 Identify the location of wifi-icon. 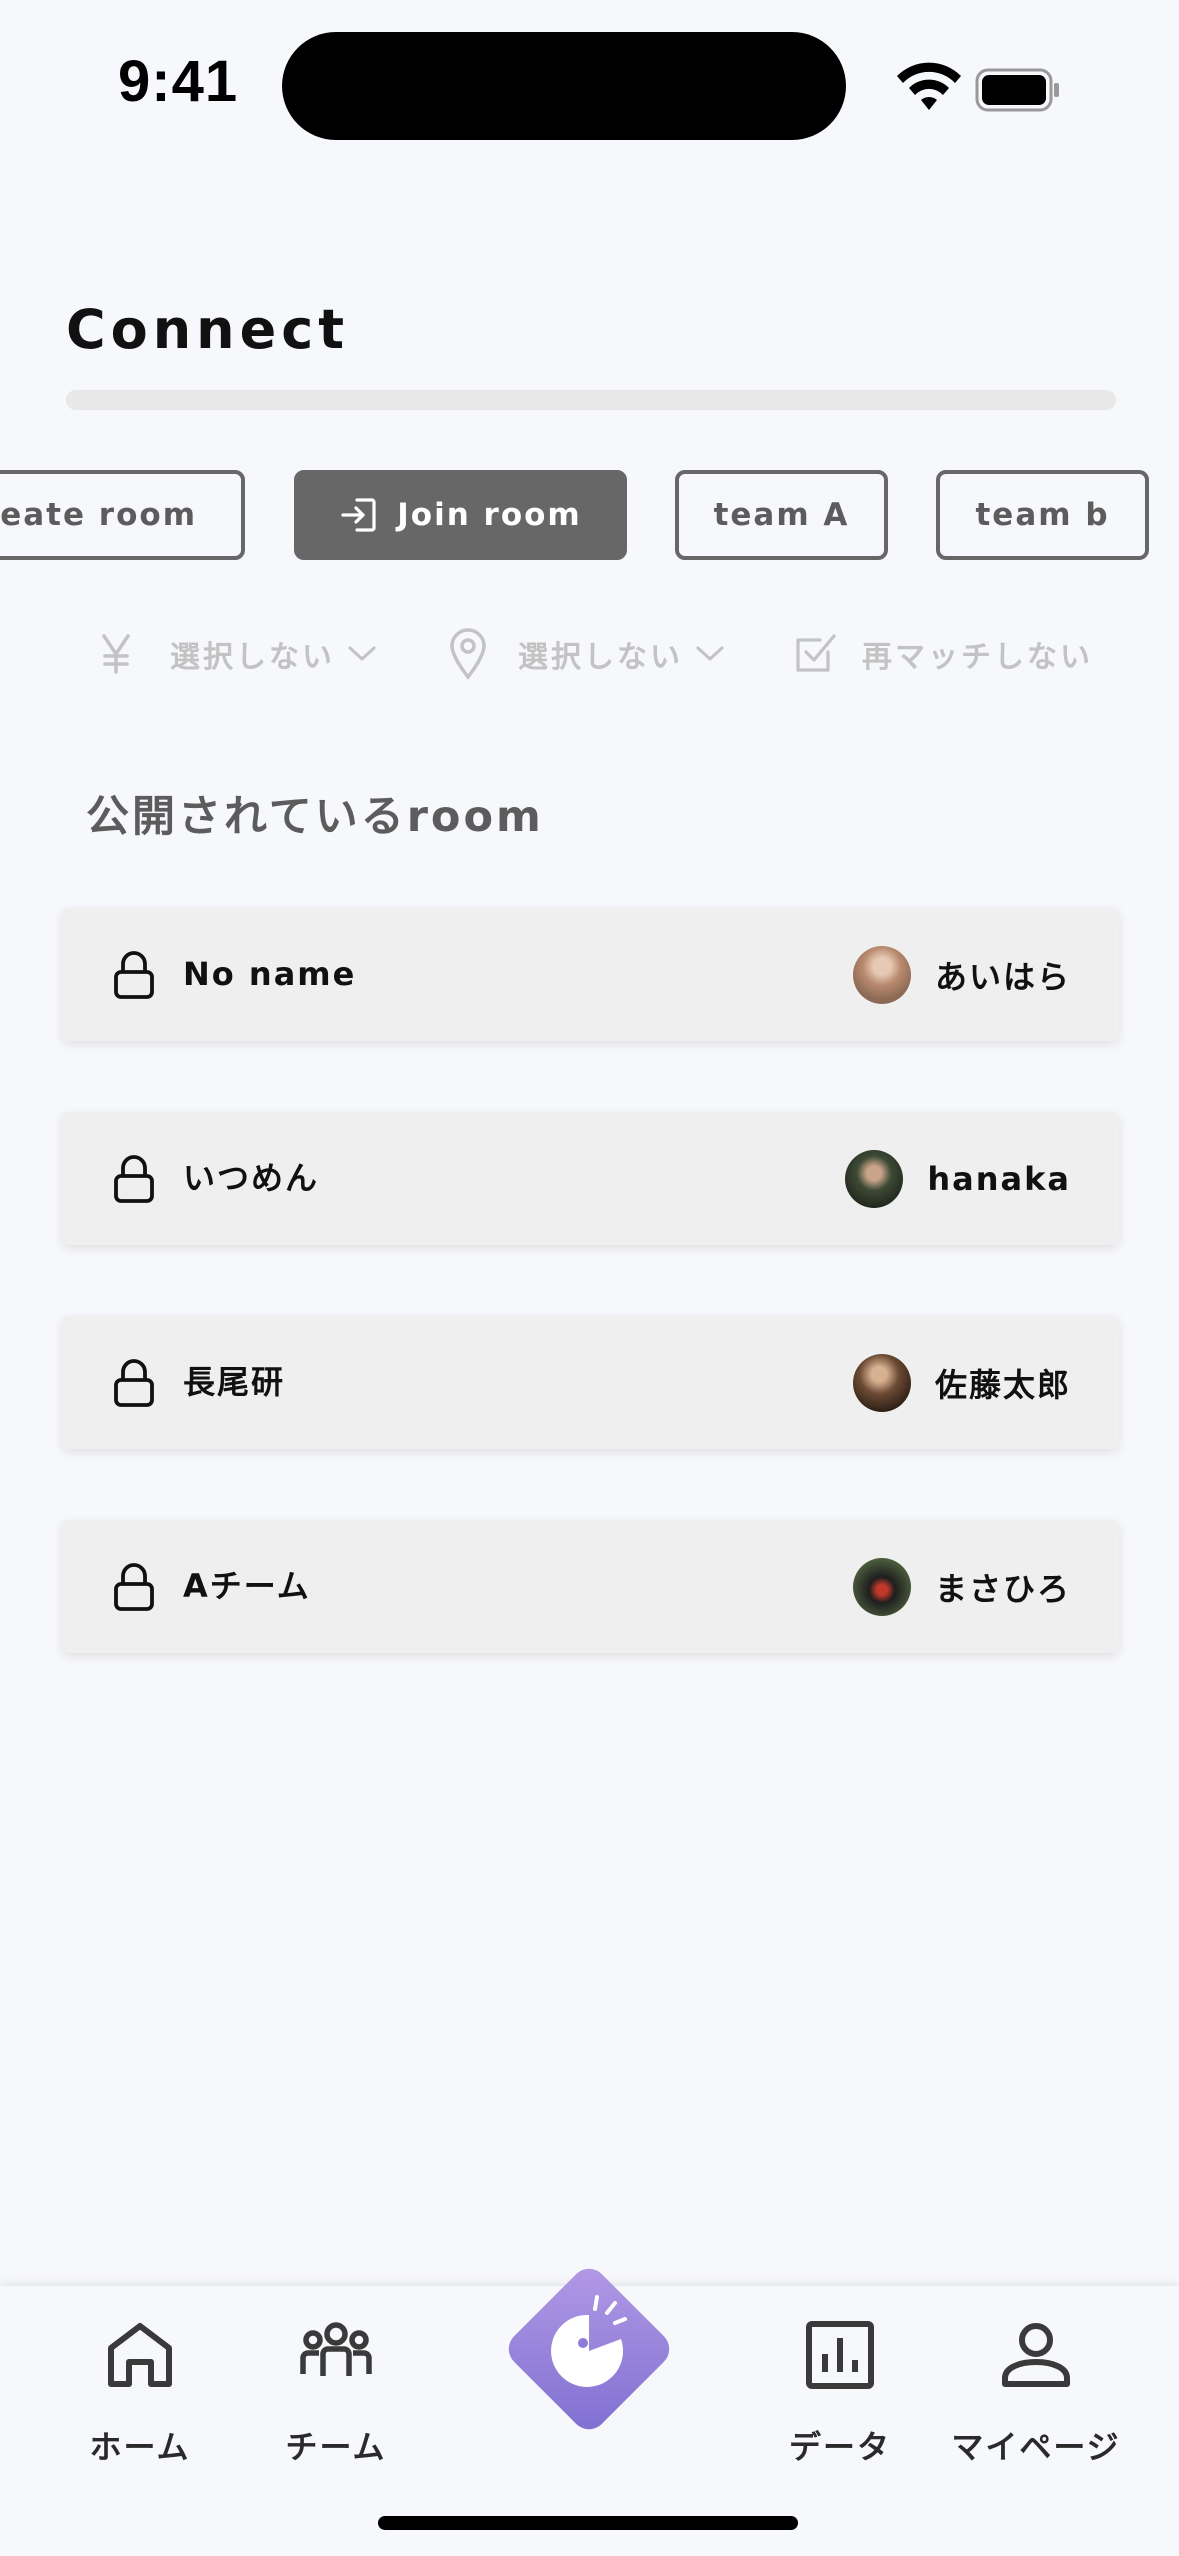
(929, 86).